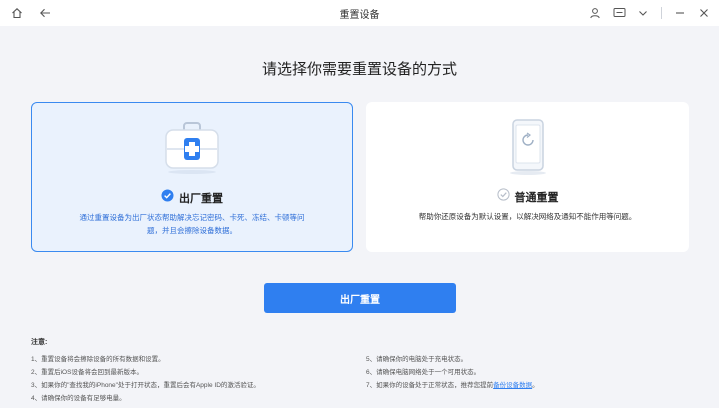  Describe the element at coordinates (201, 199) in the screenshot. I see `option-label: 出厂重置` at that location.